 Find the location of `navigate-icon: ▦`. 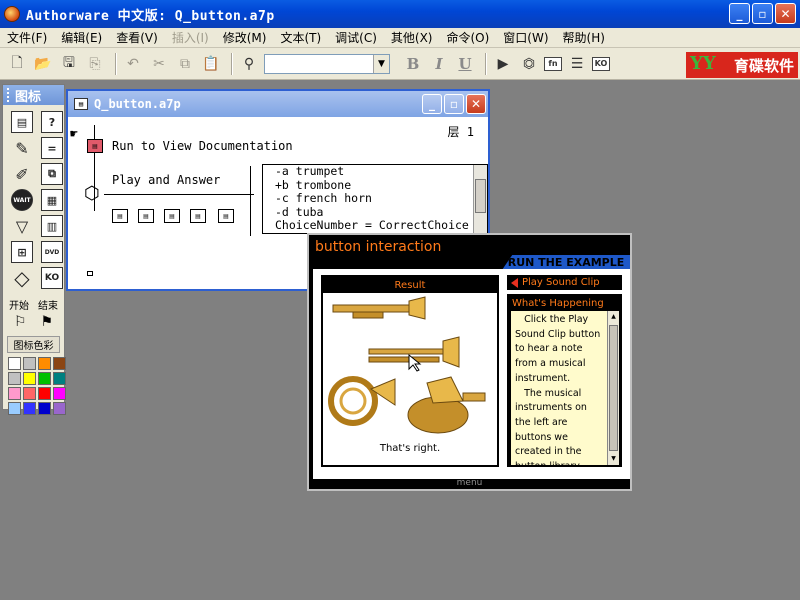

navigate-icon: ▦ is located at coordinates (52, 200).